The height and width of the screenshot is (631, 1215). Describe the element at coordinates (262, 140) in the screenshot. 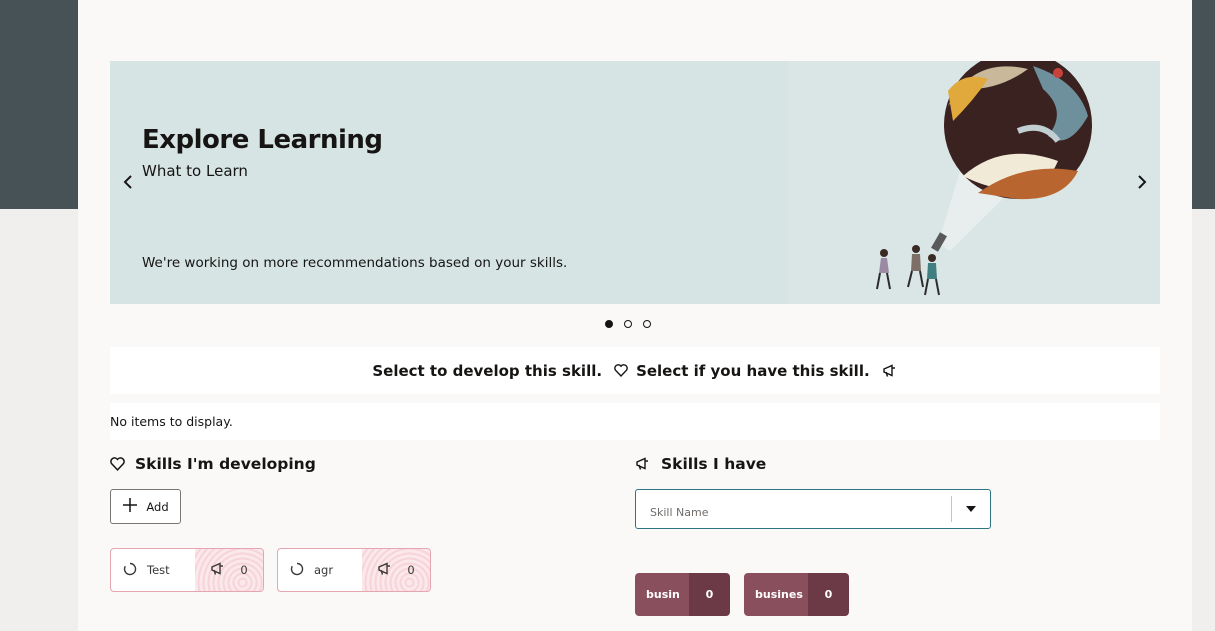

I see `hero-title: Explore Learning` at that location.